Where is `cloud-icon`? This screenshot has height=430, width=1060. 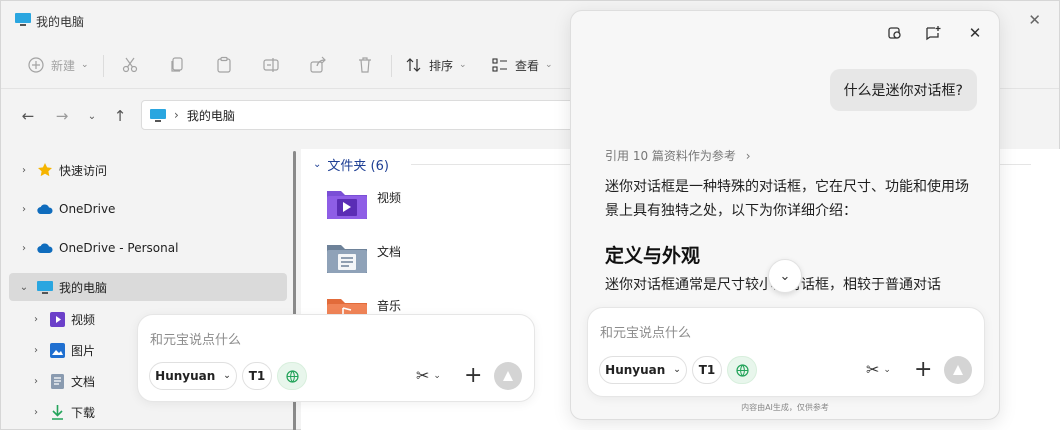
cloud-icon is located at coordinates (45, 209).